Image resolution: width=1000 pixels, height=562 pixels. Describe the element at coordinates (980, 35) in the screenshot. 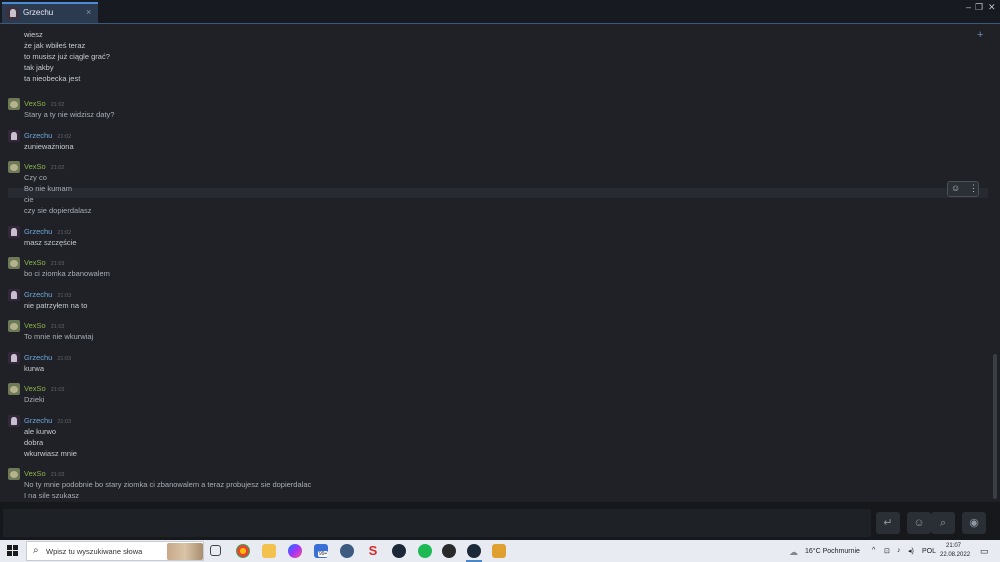

I see `add-friend-icon: +` at that location.